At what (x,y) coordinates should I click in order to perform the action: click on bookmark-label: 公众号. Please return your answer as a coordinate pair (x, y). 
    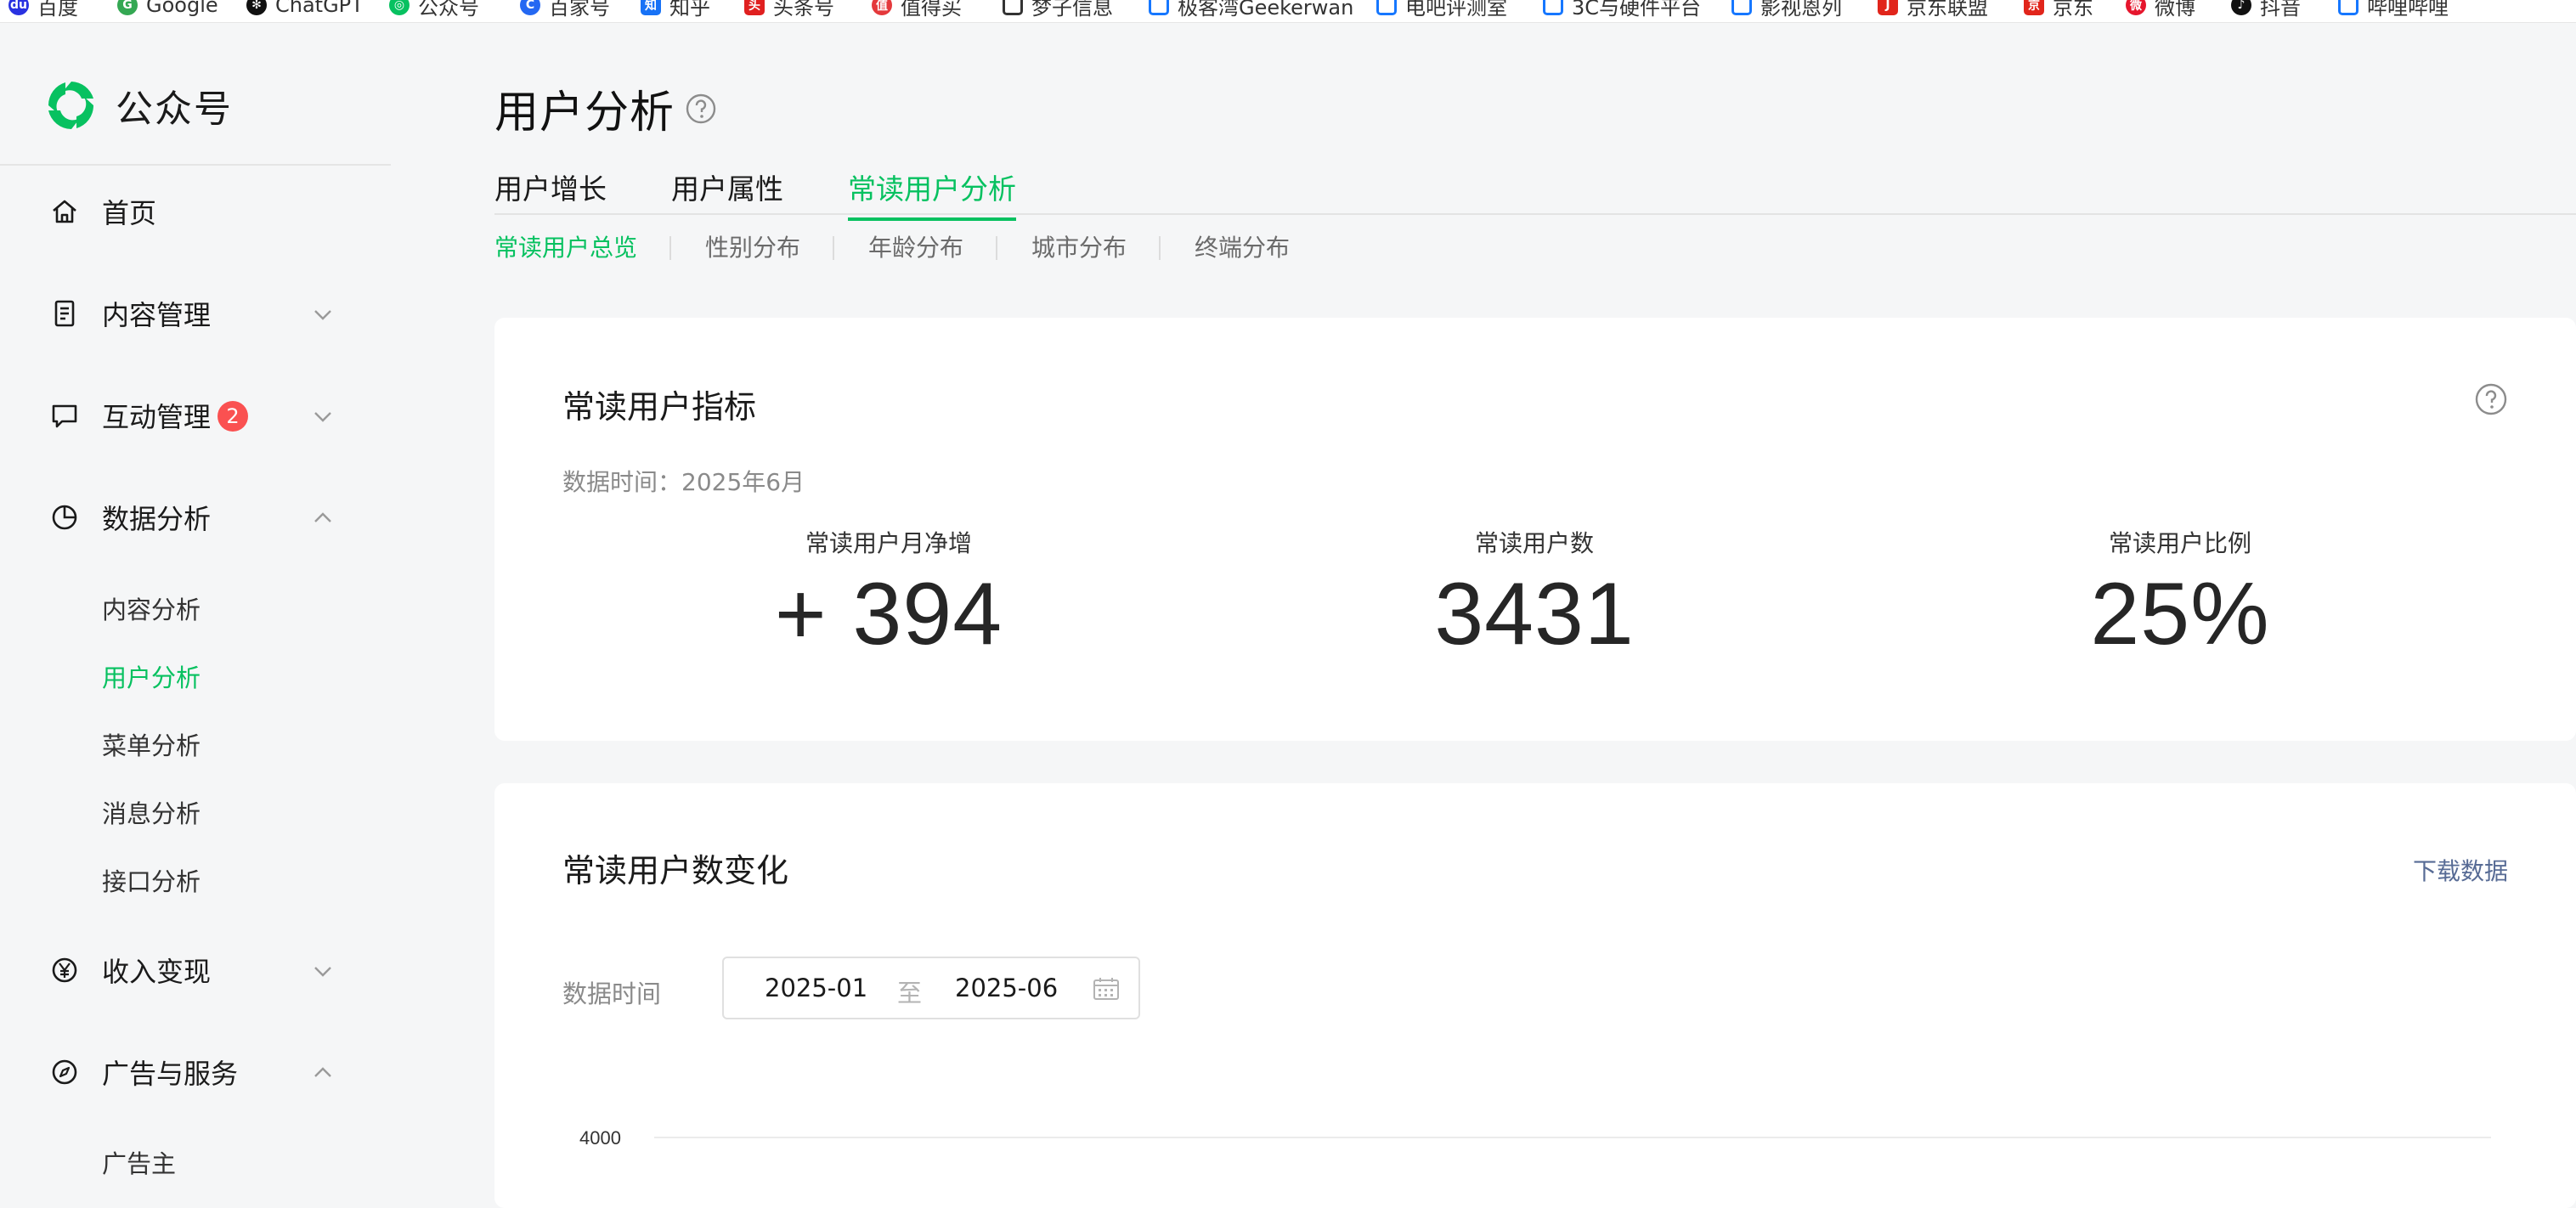
    Looking at the image, I should click on (449, 10).